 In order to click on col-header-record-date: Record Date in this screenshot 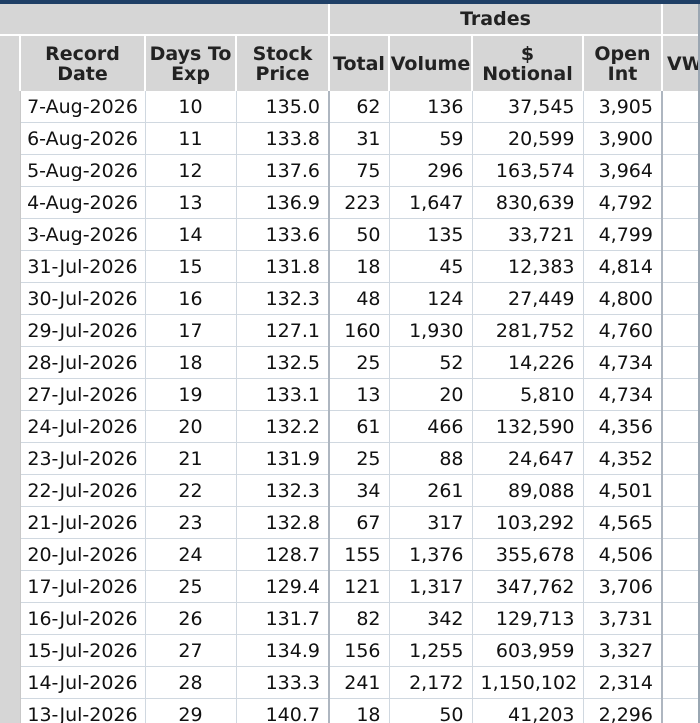, I will do `click(83, 62)`.